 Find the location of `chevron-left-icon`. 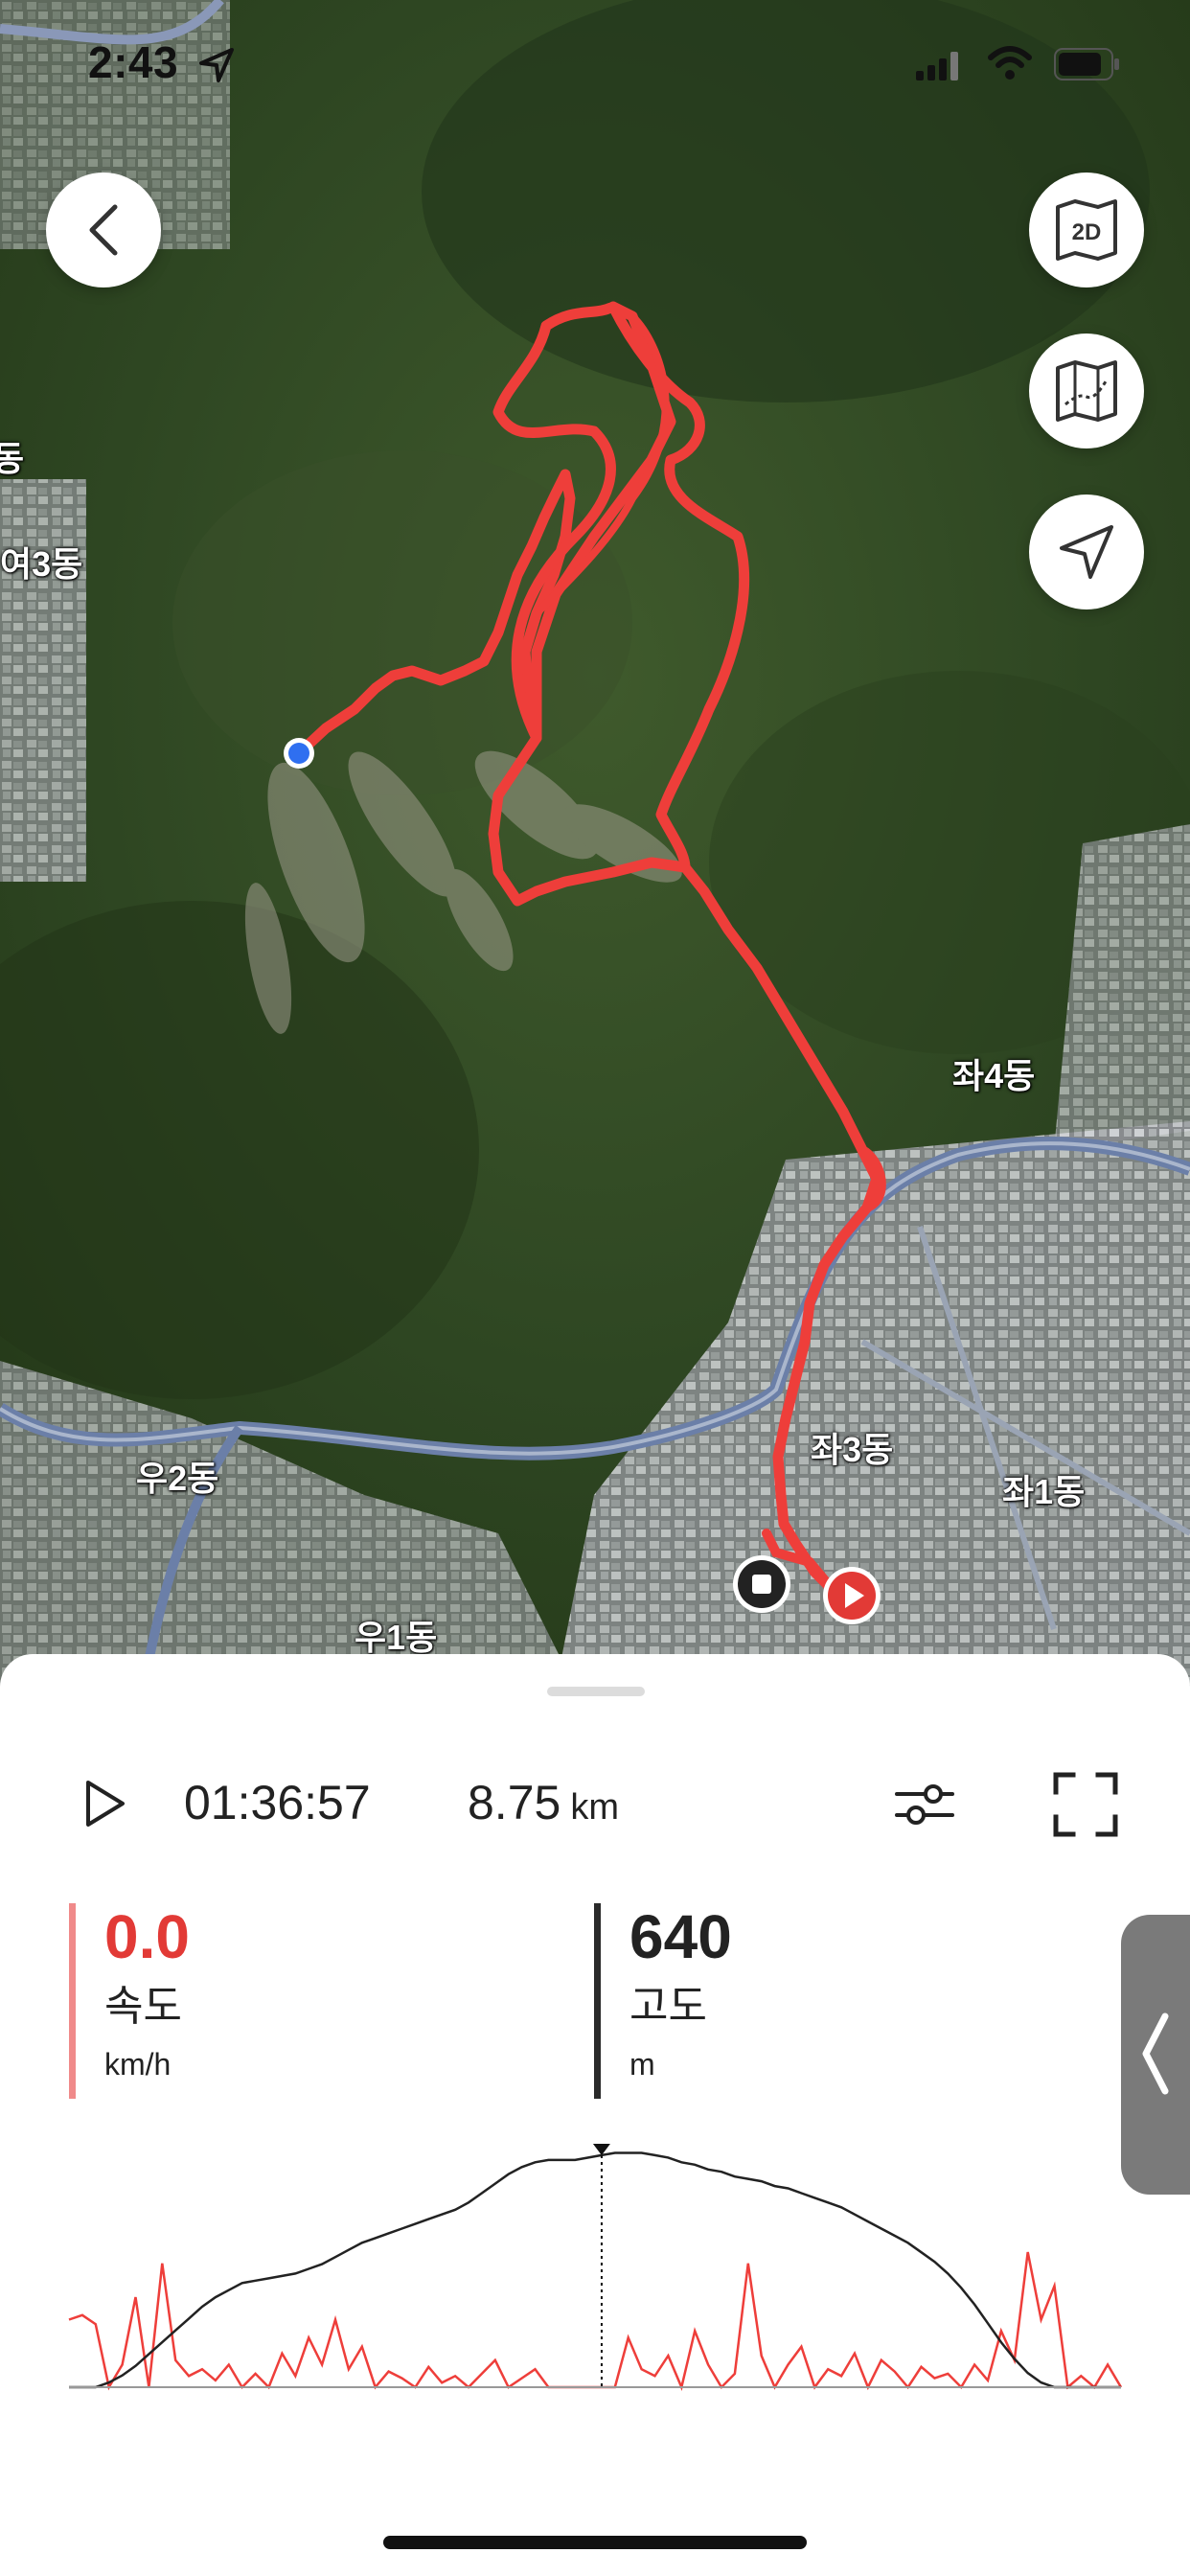

chevron-left-icon is located at coordinates (1156, 2053).